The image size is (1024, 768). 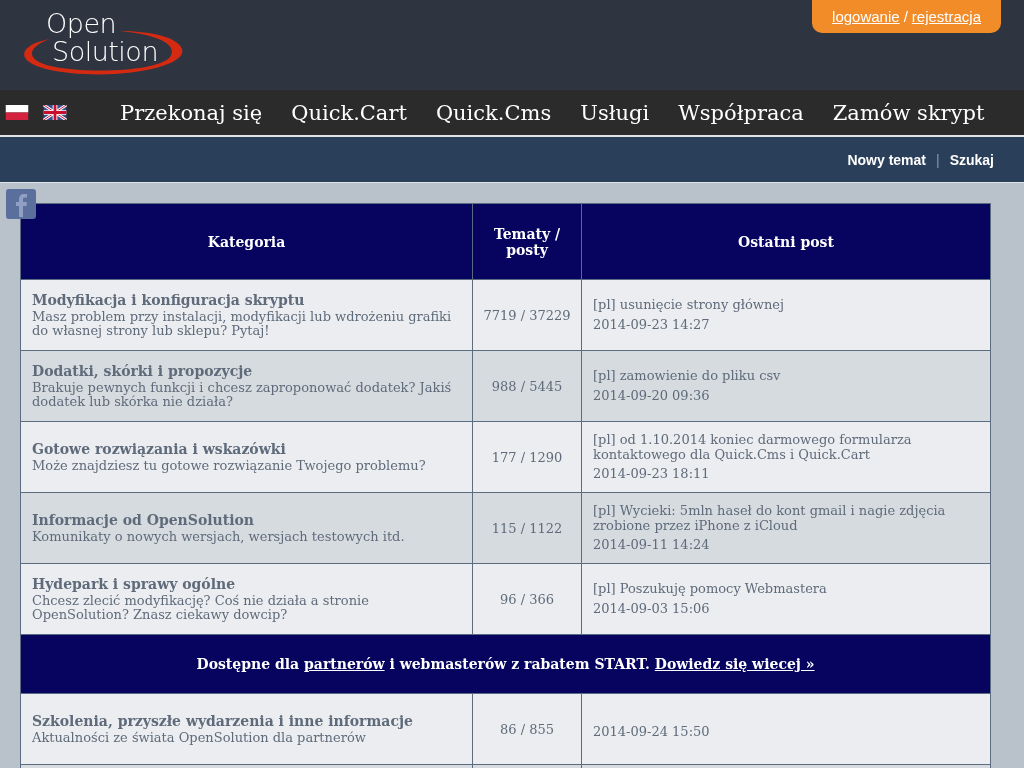 What do you see at coordinates (246, 448) in the screenshot?
I see `category-link: Gotowe rozwiązania i wskazówki` at bounding box center [246, 448].